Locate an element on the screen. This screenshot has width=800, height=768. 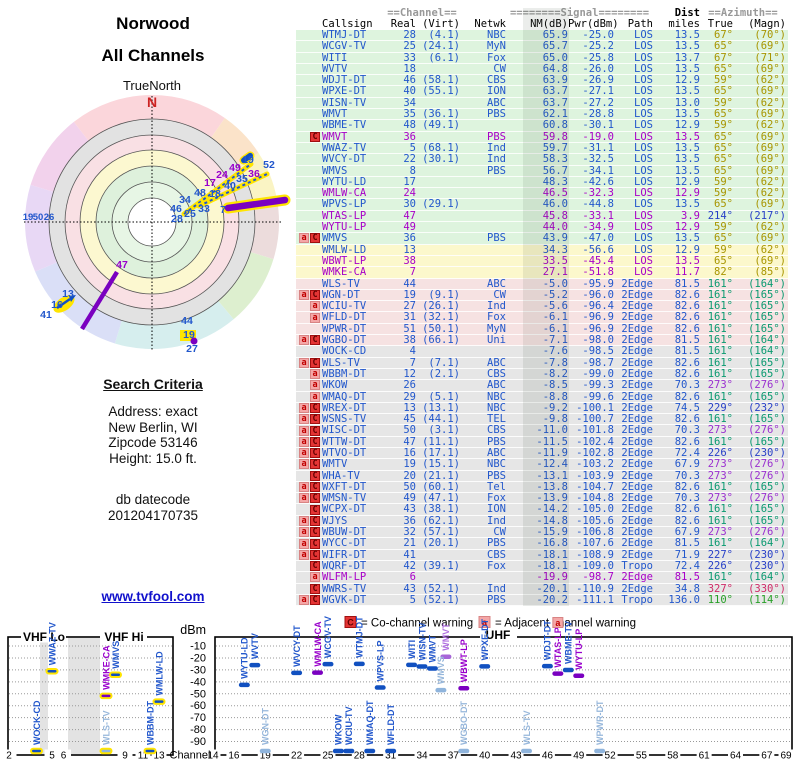
cell-re: 49 is located at coordinates (409, 227).